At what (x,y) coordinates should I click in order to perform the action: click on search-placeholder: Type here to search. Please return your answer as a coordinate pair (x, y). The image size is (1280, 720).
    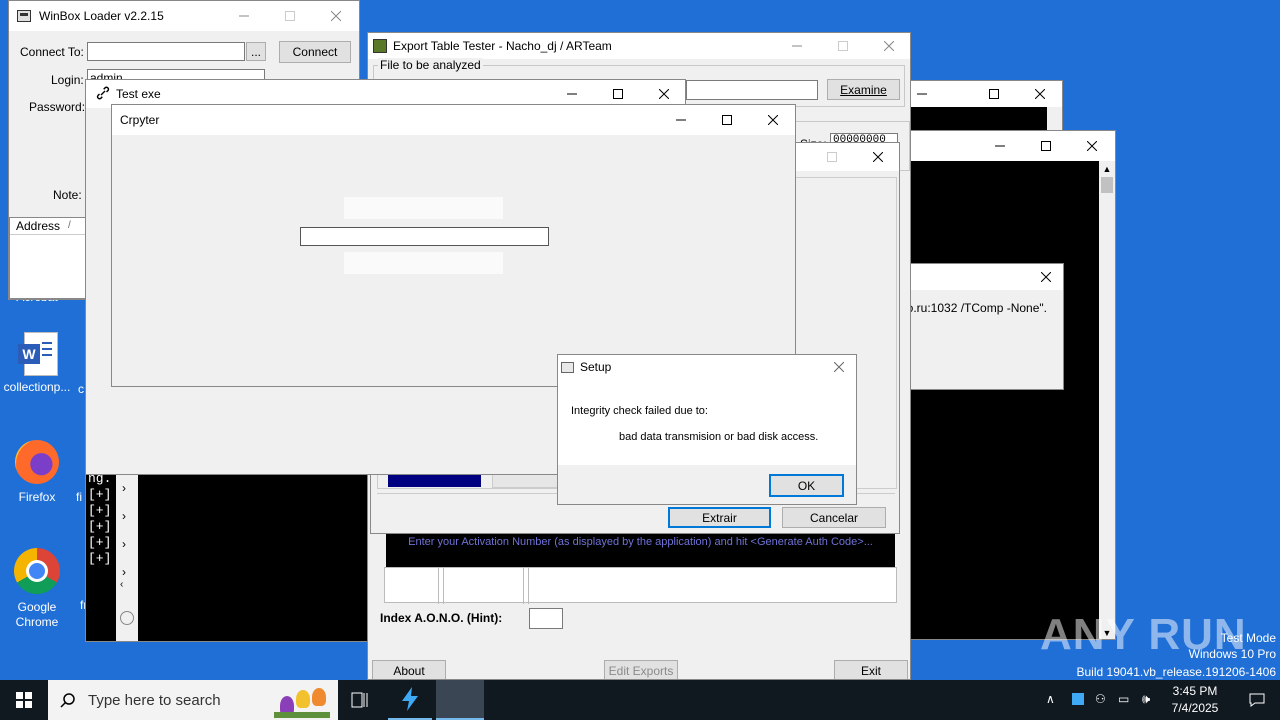
    Looking at the image, I should click on (154, 700).